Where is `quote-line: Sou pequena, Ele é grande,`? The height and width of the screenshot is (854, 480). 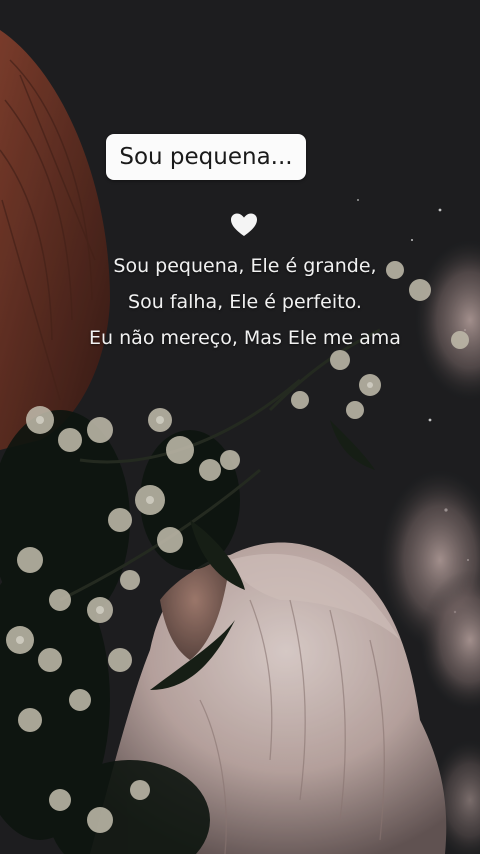 quote-line: Sou pequena, Ele é grande, is located at coordinates (245, 266).